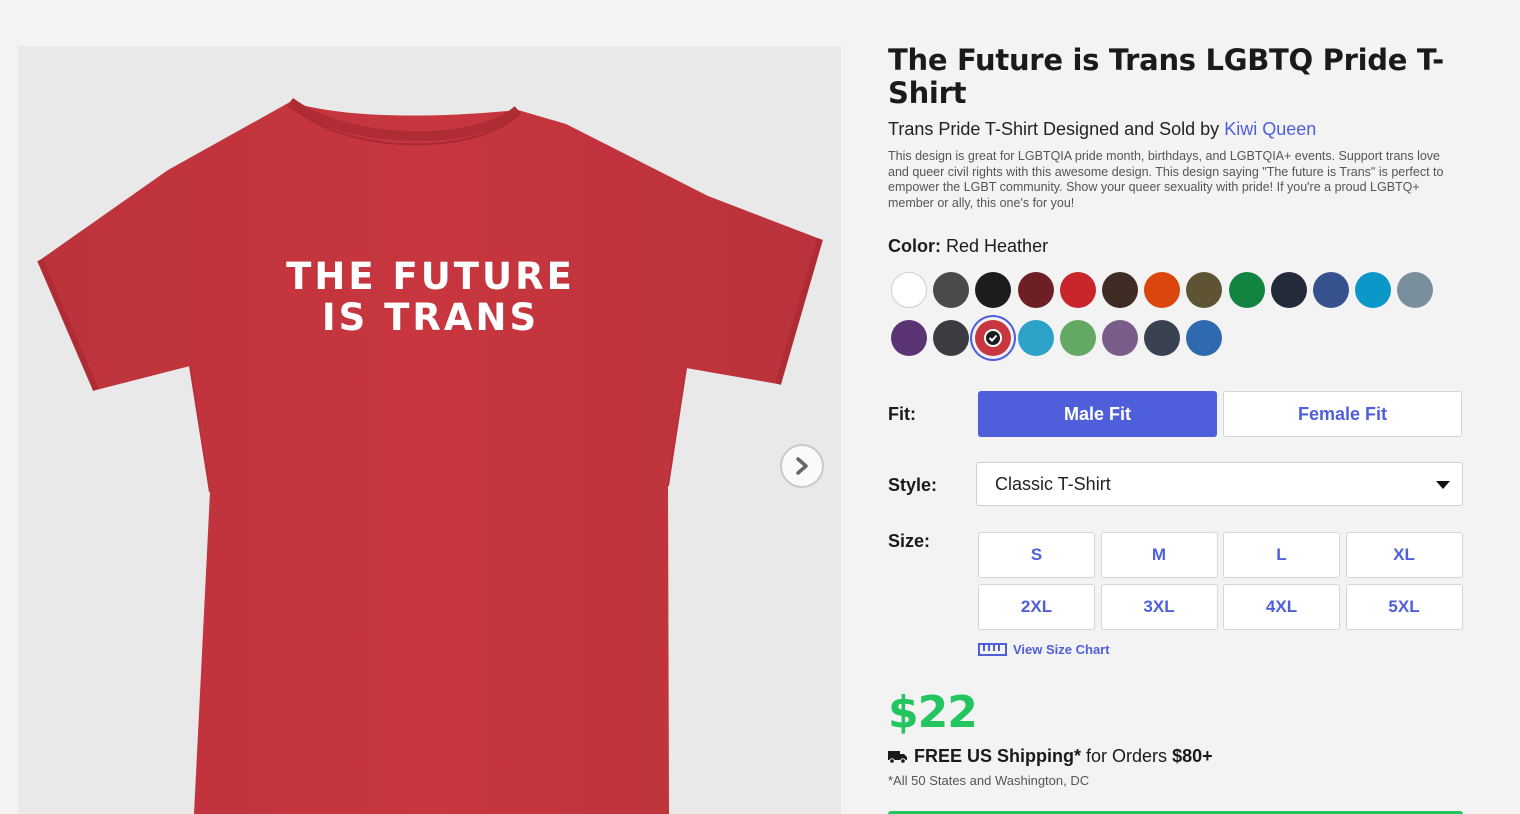 This screenshot has height=814, width=1520. I want to click on size-option-s: S, so click(1036, 555).